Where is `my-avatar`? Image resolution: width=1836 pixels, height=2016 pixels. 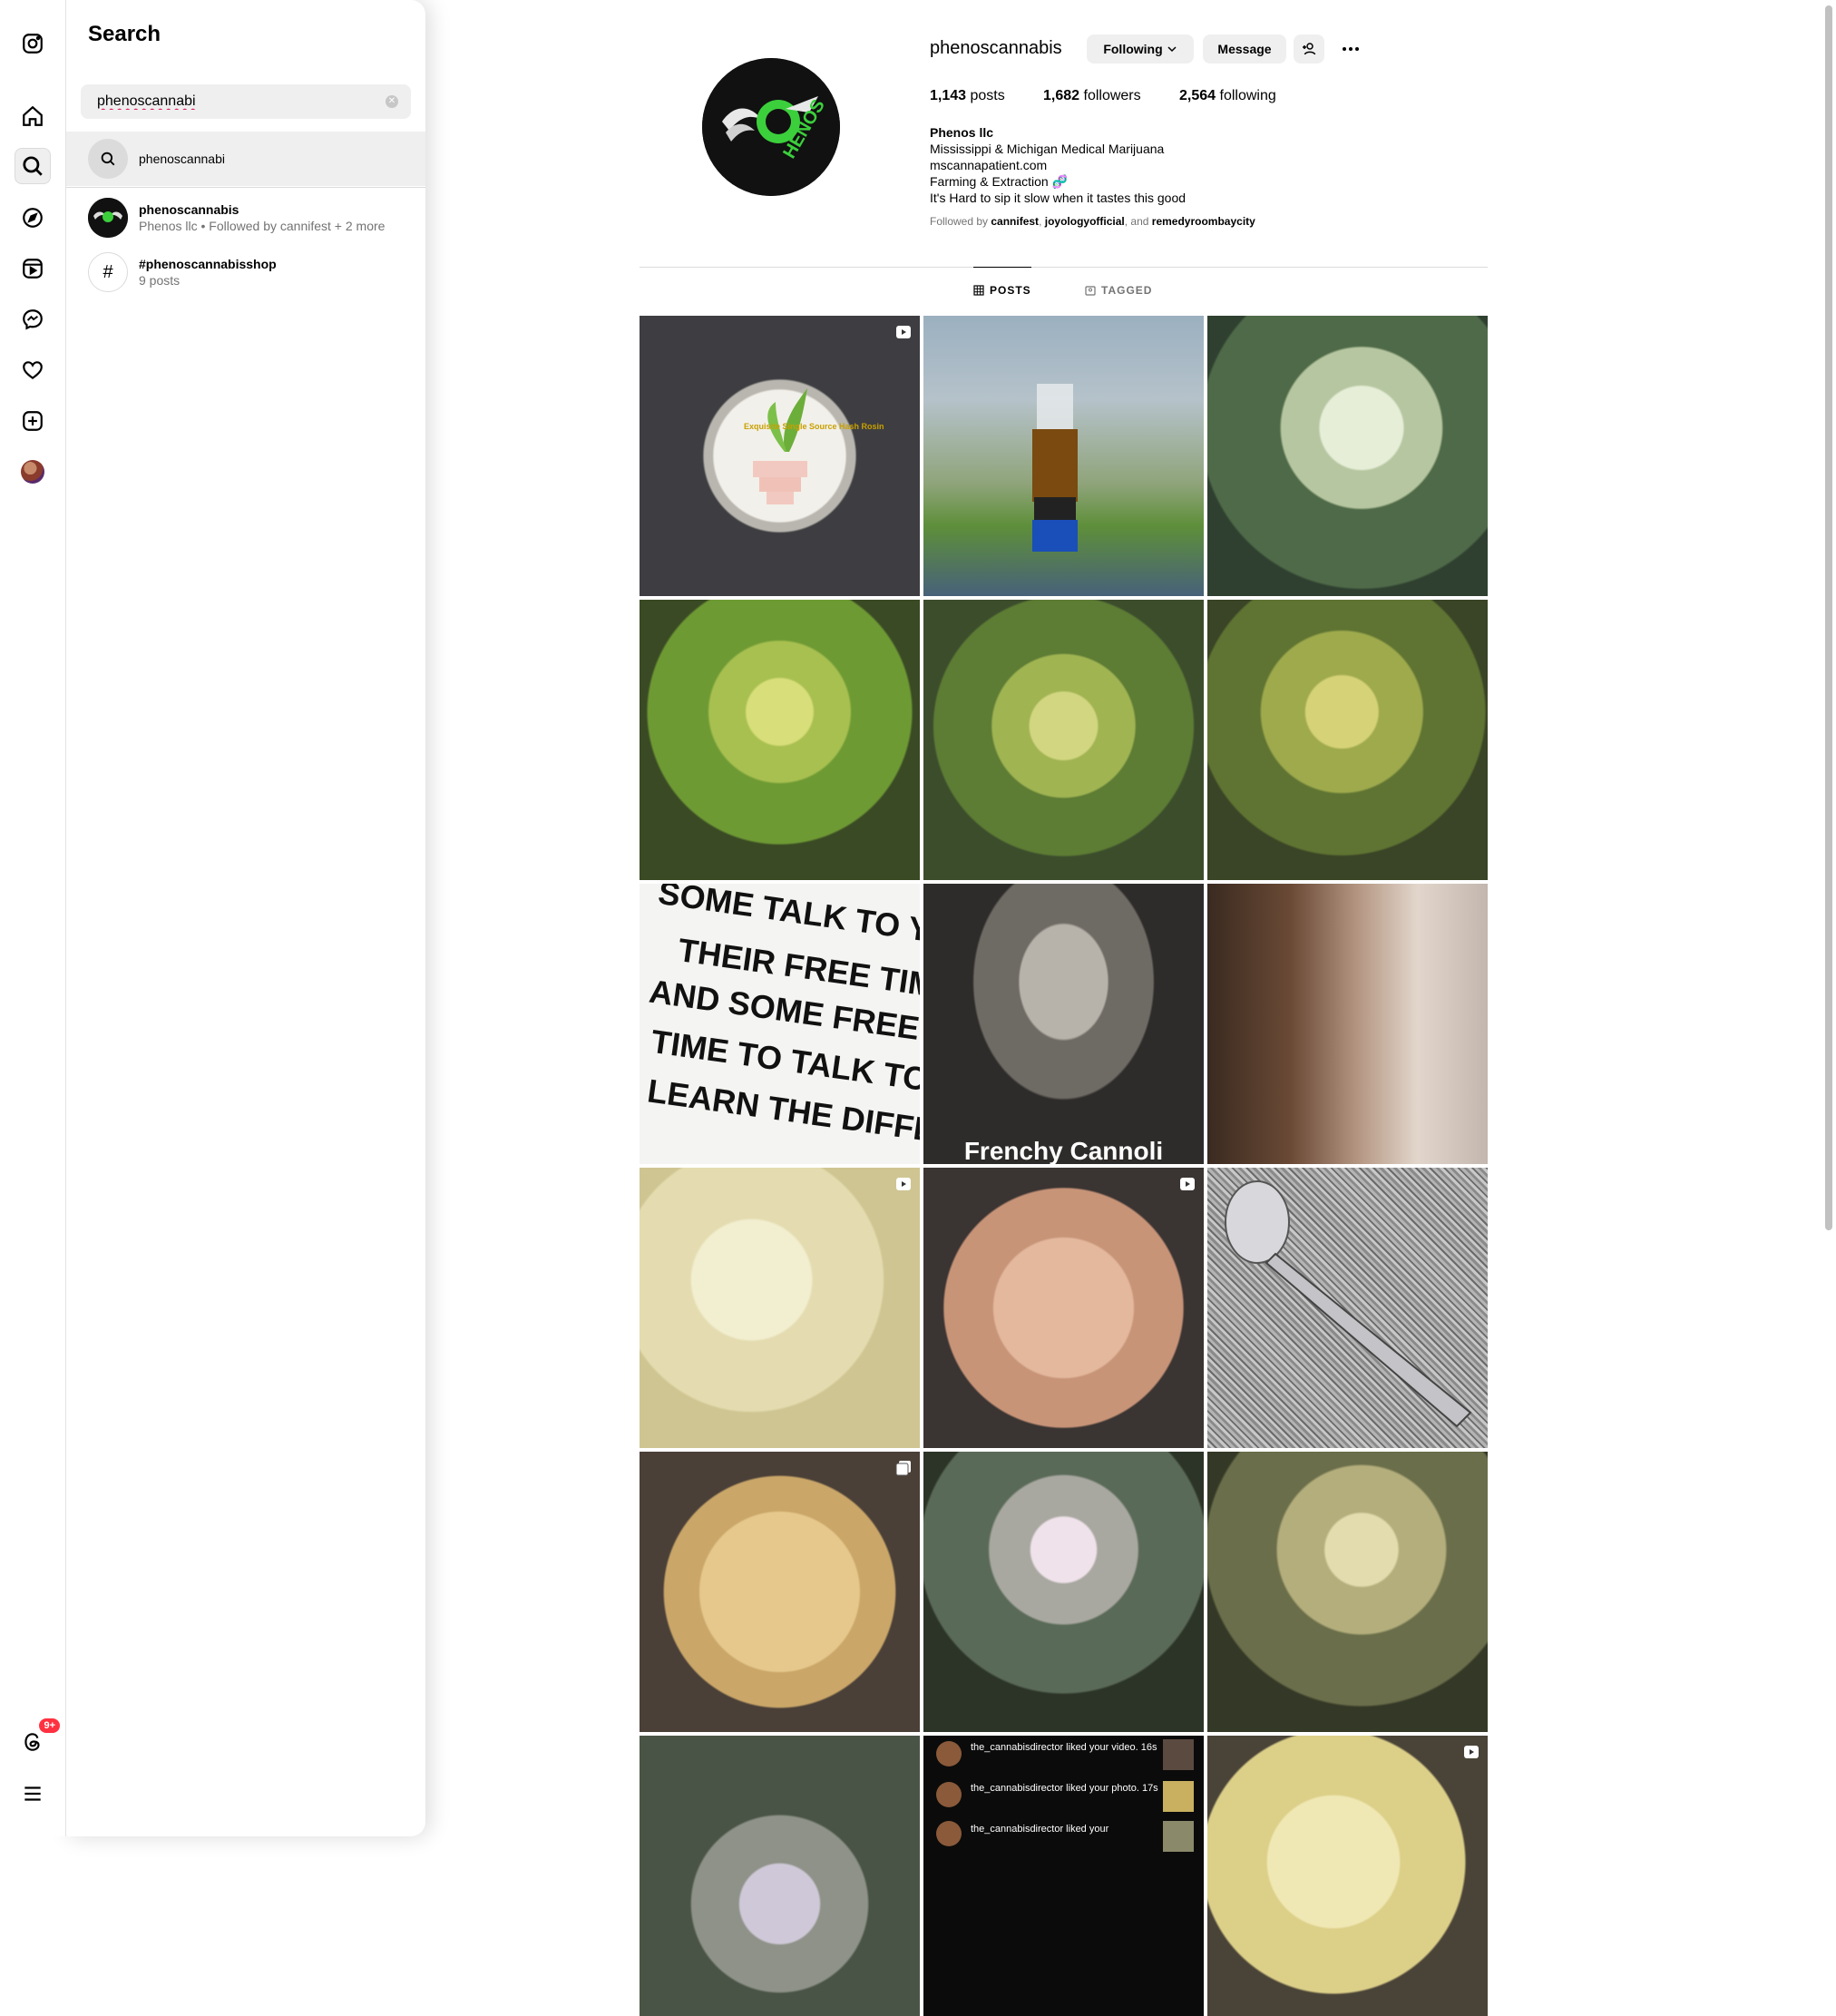 my-avatar is located at coordinates (32, 472).